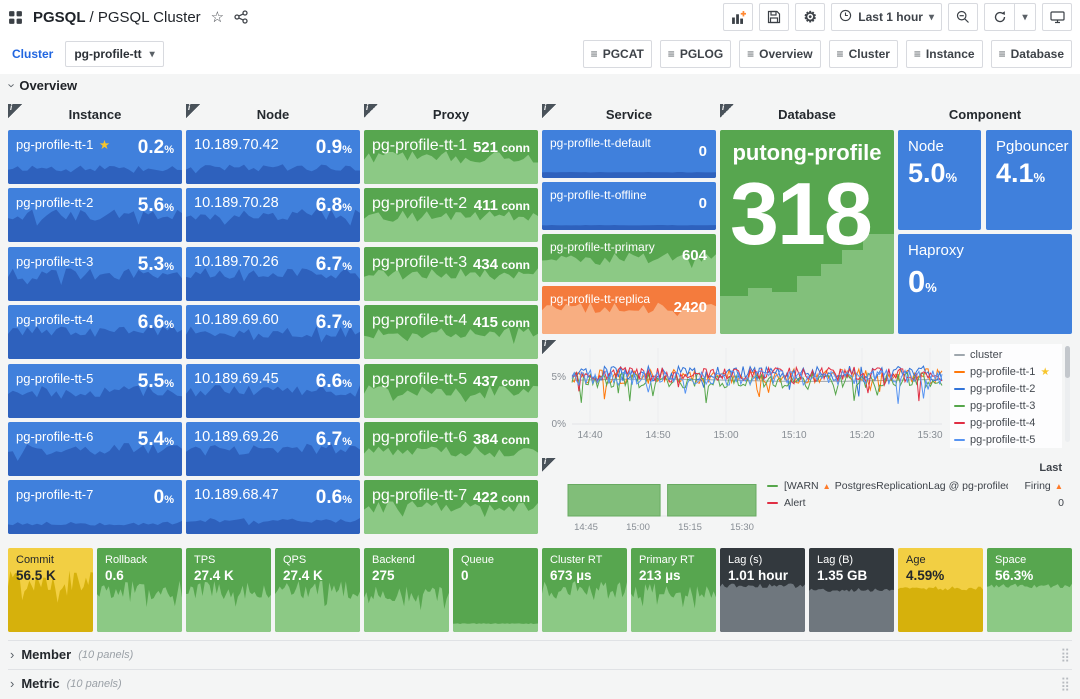 The height and width of the screenshot is (699, 1080). Describe the element at coordinates (451, 274) in the screenshot. I see `proxy-tile-3: pg-profile-tt-3 434 conn` at that location.